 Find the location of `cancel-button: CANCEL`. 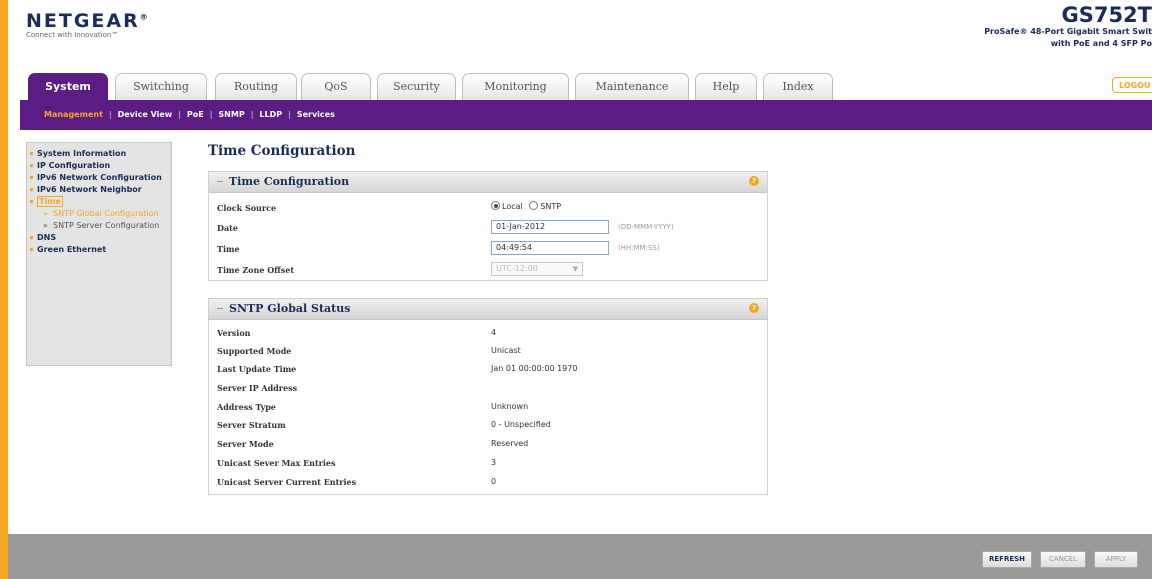

cancel-button: CANCEL is located at coordinates (1063, 559).